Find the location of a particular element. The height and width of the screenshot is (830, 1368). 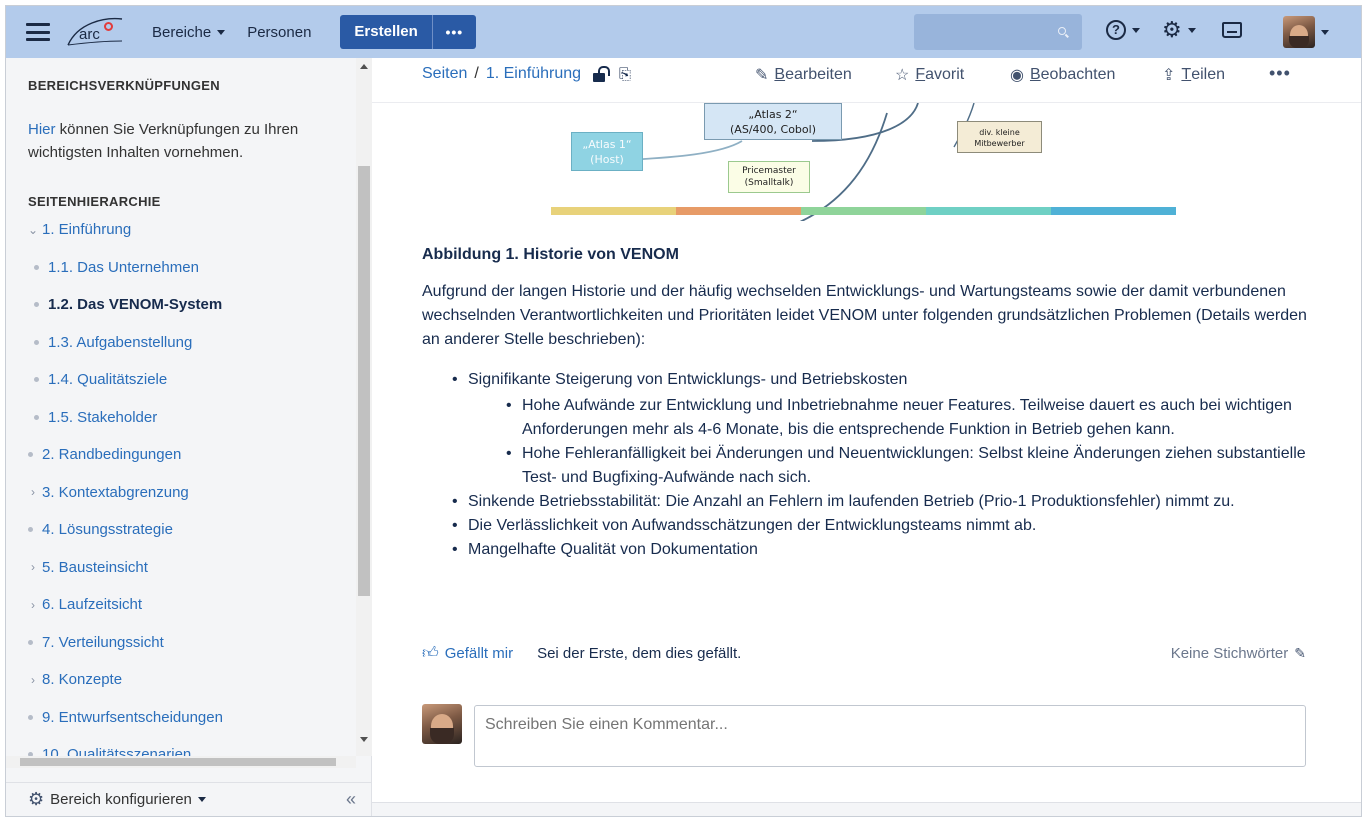

sidebar-tree-item: 1.5. Stakeholder is located at coordinates (95, 417).